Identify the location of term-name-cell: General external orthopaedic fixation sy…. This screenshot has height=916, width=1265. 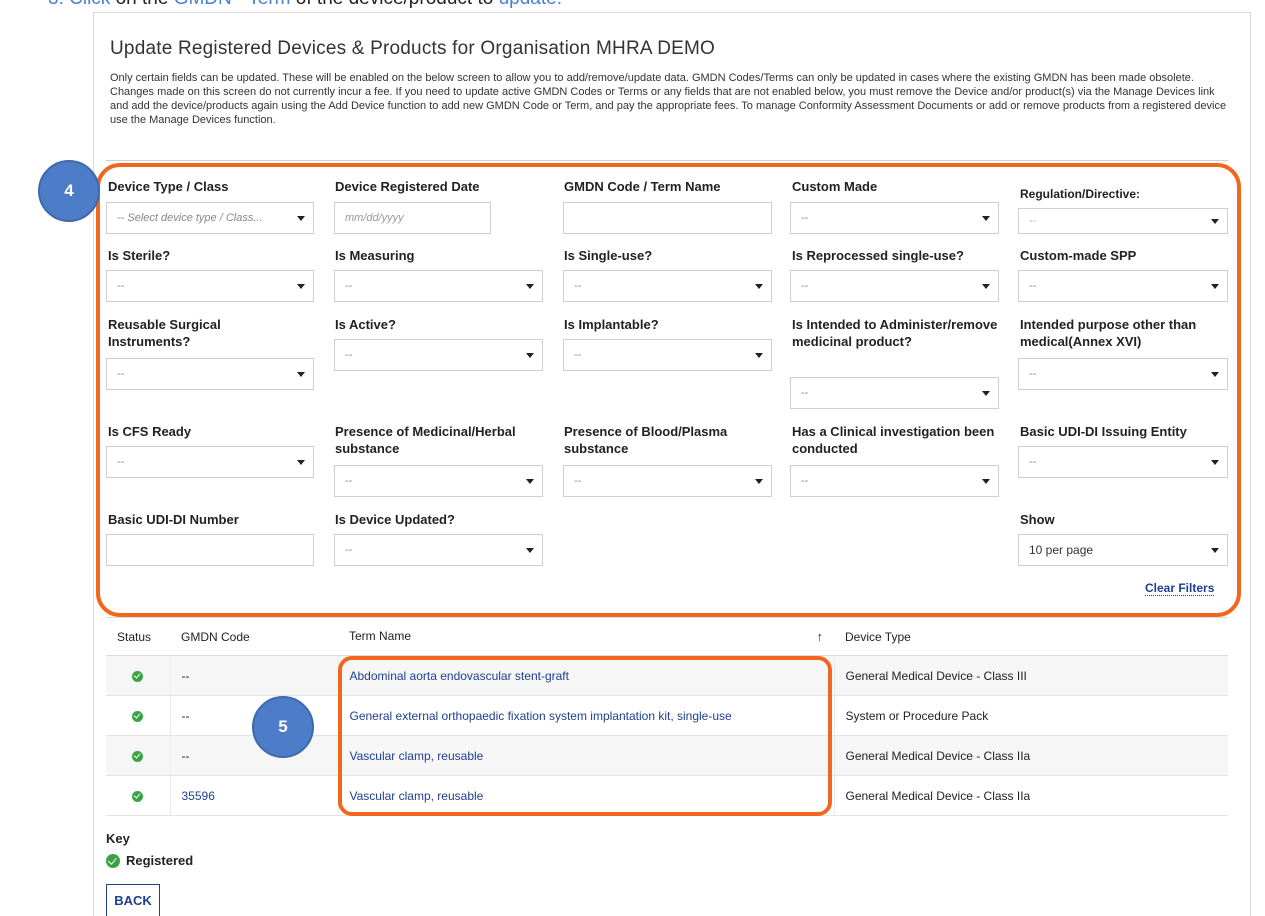
(585, 715).